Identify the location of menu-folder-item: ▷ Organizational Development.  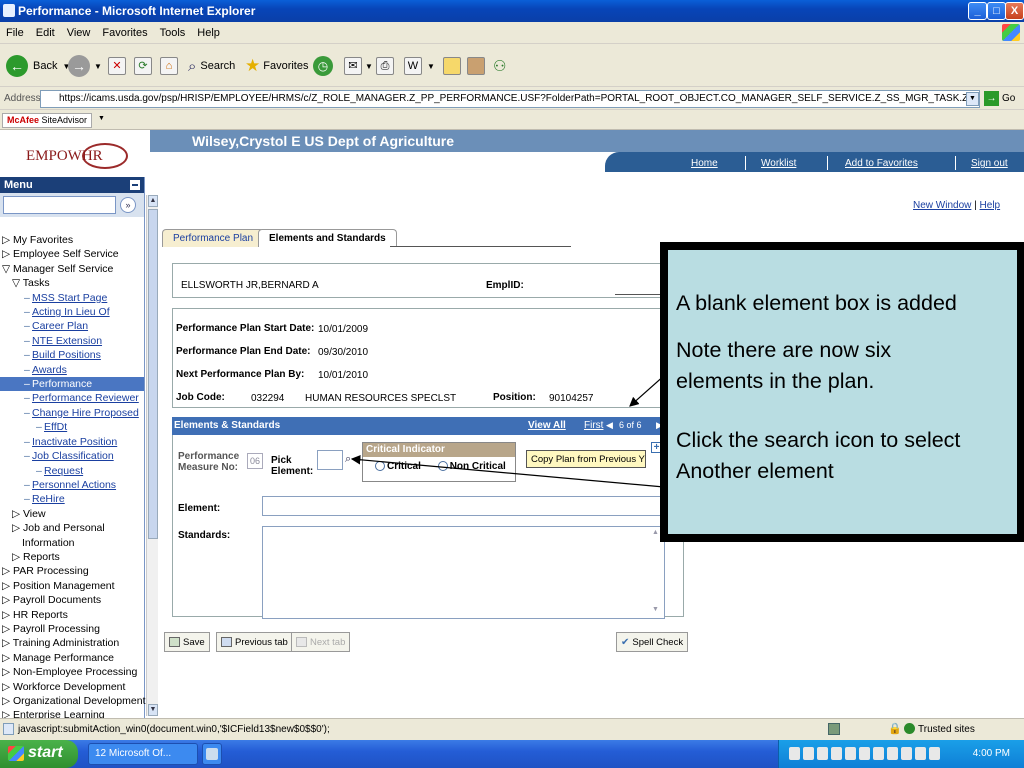
(72, 701).